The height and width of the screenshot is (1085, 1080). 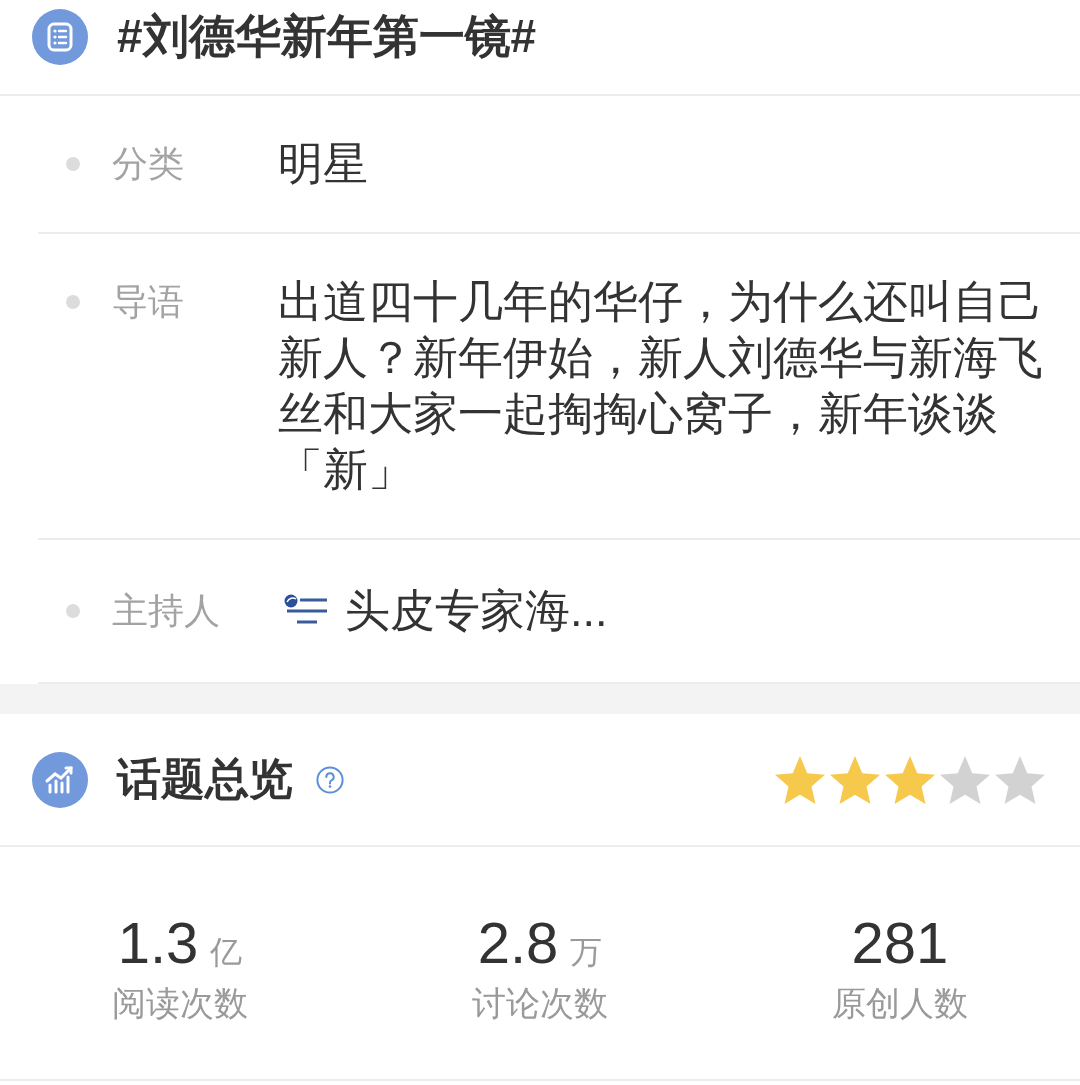 I want to click on detail-label: 分类, so click(x=148, y=164).